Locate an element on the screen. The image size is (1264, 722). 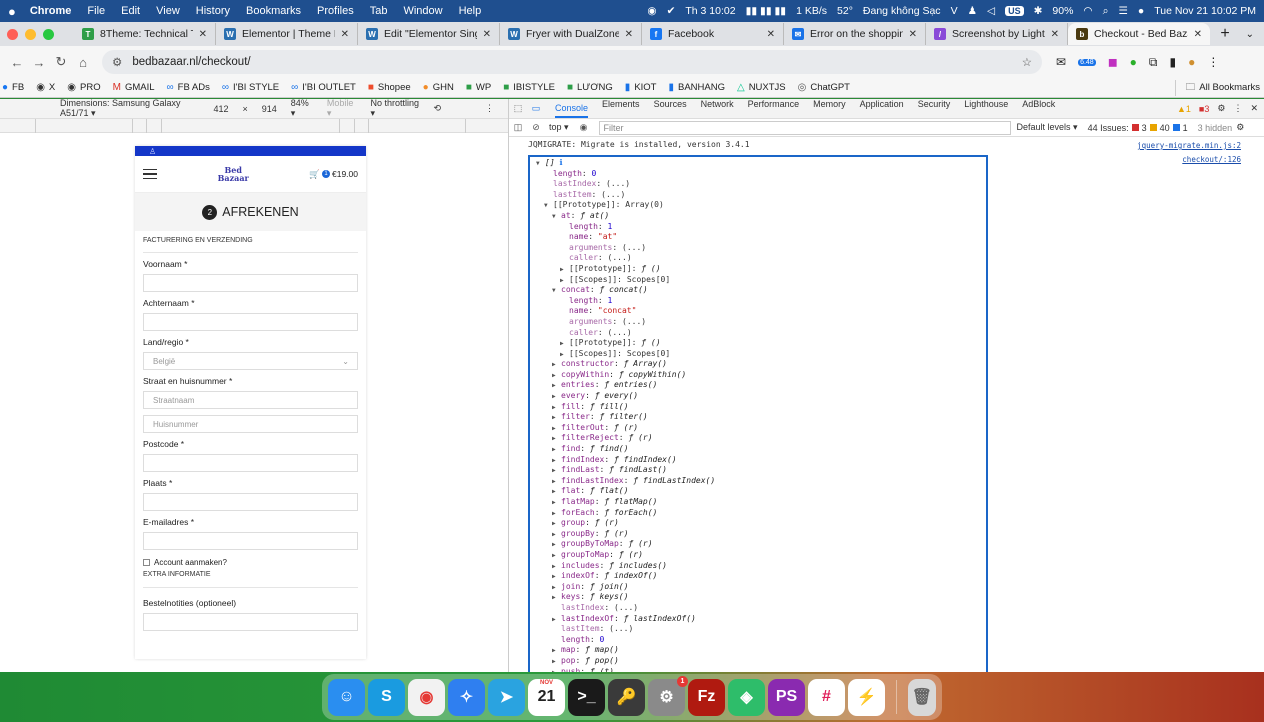
siri-icon: ● is located at coordinates (1141, 11).